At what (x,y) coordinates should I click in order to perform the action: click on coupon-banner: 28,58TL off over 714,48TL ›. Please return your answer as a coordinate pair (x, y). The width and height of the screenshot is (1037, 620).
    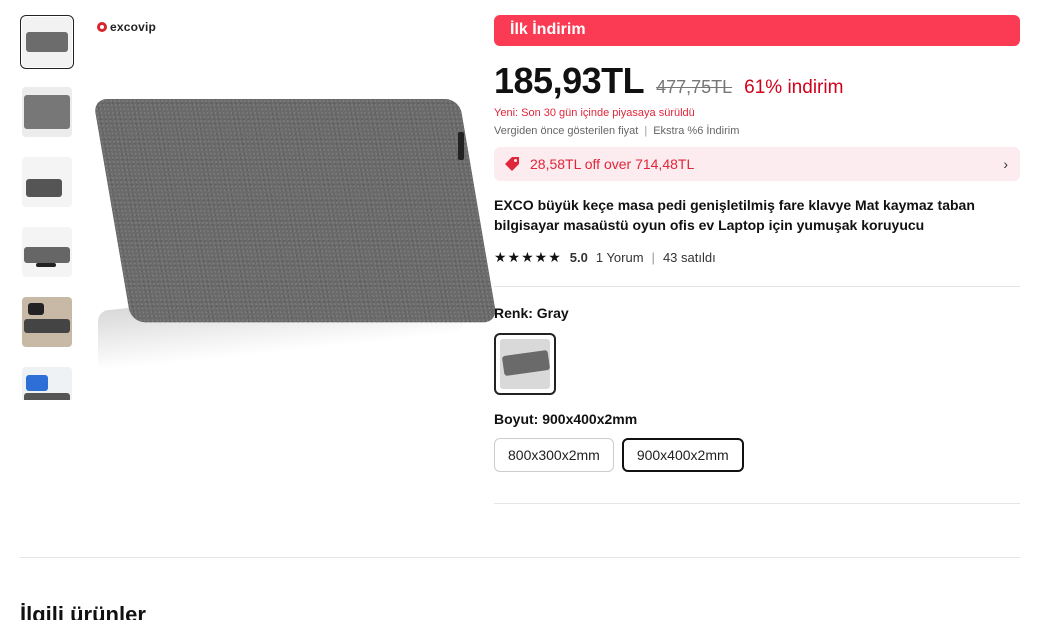
    Looking at the image, I should click on (757, 164).